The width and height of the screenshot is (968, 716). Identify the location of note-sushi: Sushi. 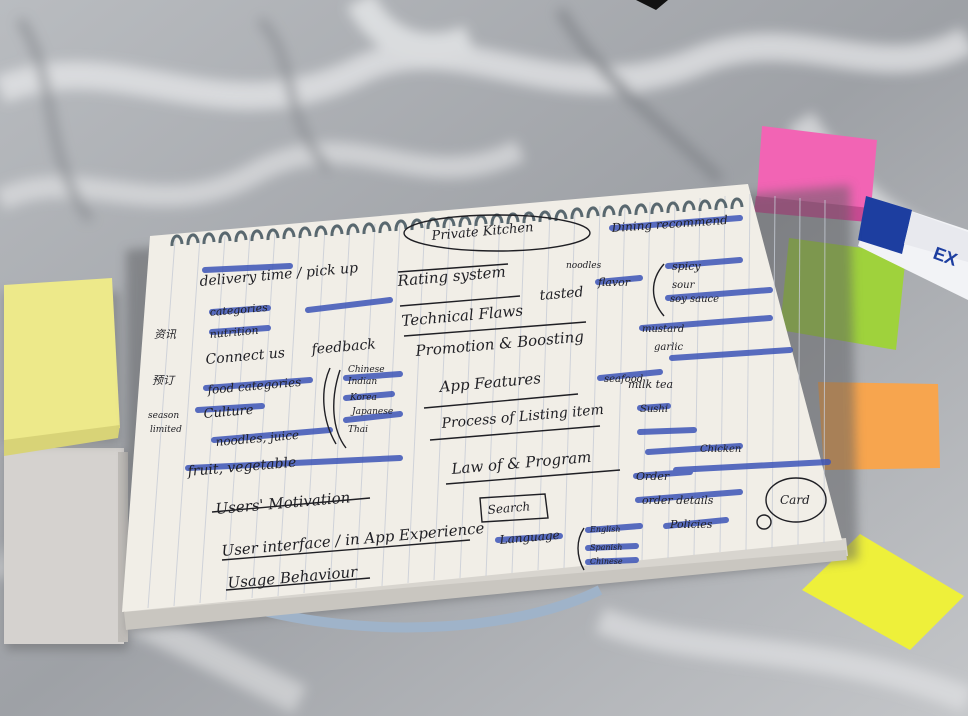
(654, 409).